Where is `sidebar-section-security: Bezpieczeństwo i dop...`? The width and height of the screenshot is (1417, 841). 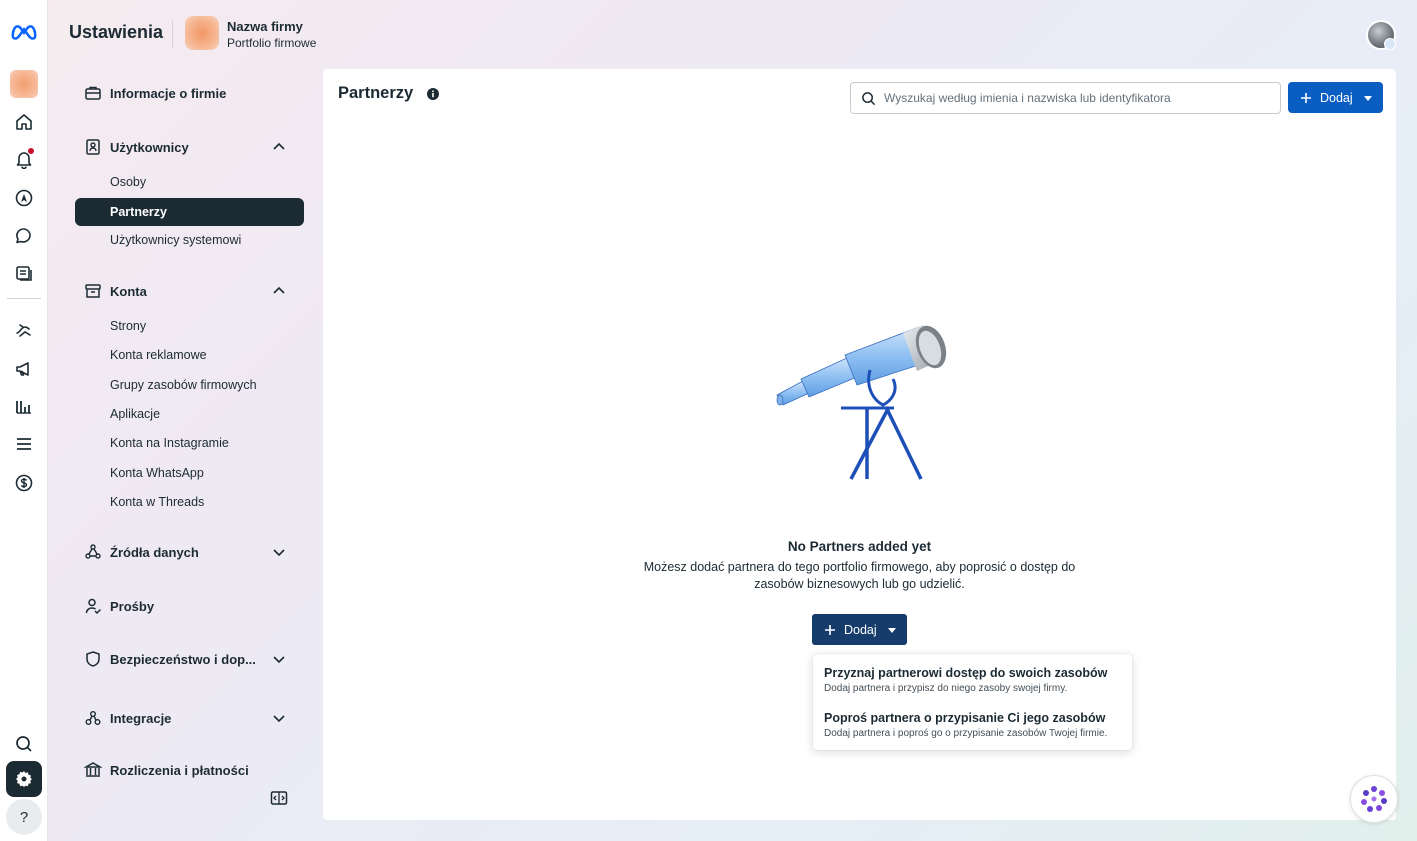
sidebar-section-security: Bezpieczeństwo i dop... is located at coordinates (189, 659).